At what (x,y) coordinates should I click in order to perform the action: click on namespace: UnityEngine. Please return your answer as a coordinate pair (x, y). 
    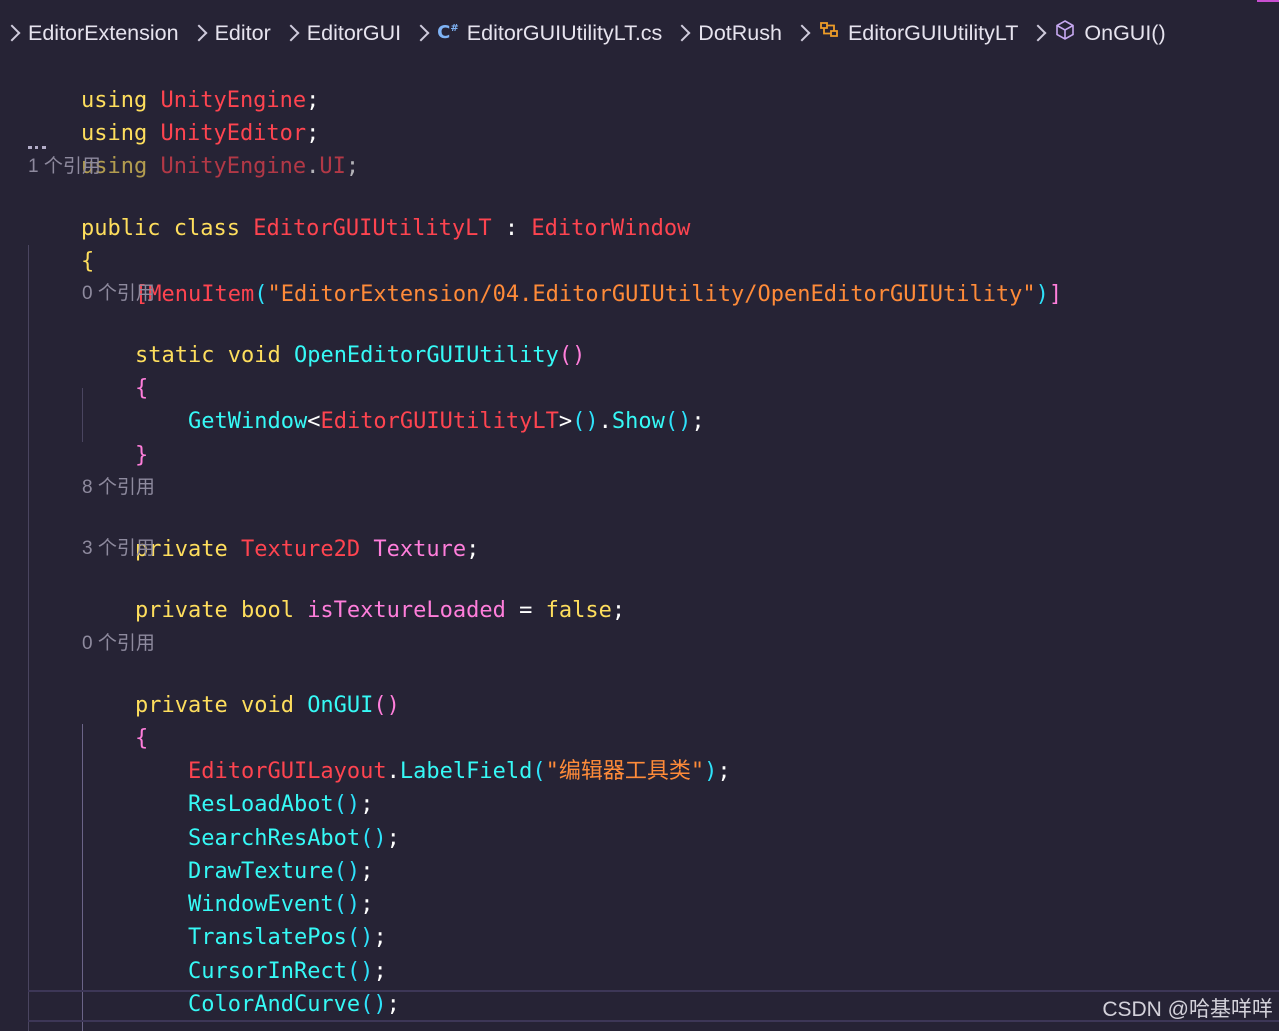
    Looking at the image, I should click on (233, 166).